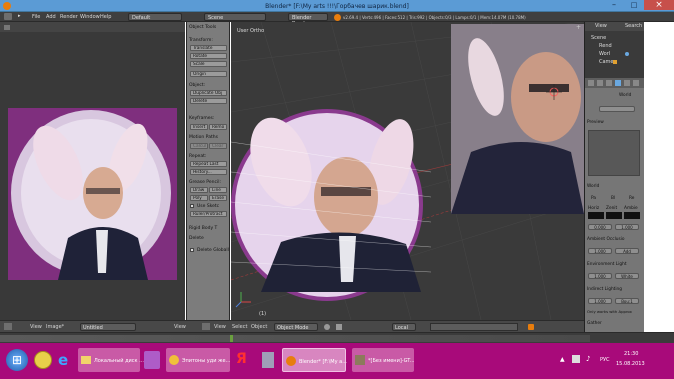  Describe the element at coordinates (606, 62) in the screenshot. I see `outliner-item-camera: Came` at that location.